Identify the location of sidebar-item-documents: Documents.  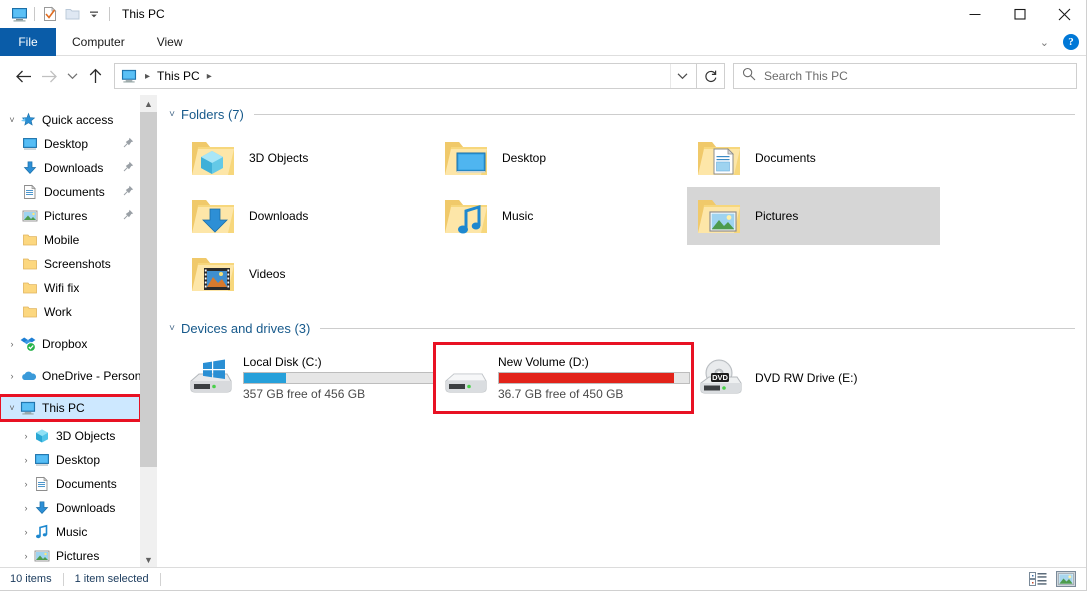
(70, 192).